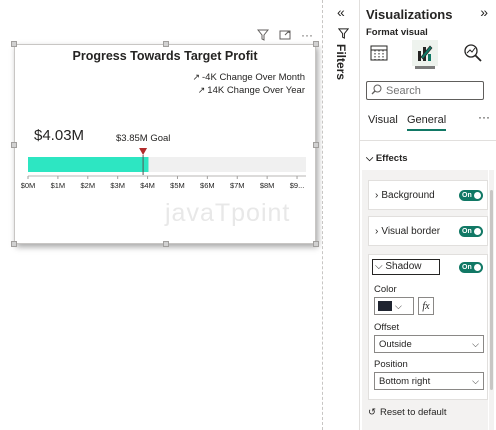 The image size is (496, 430). I want to click on tab-general: General, so click(427, 122).